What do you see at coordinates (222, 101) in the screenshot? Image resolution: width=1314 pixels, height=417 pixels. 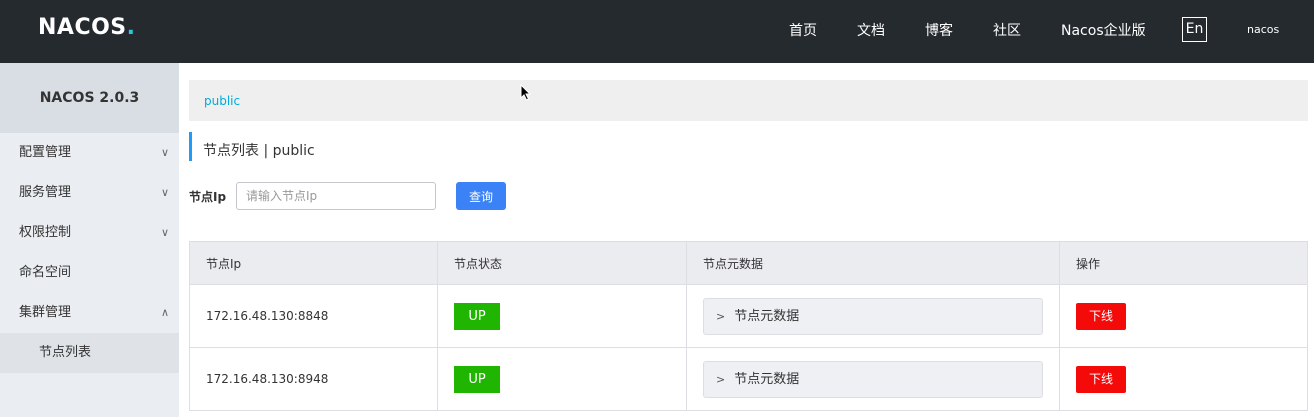 I see `namespace-link-public: public` at bounding box center [222, 101].